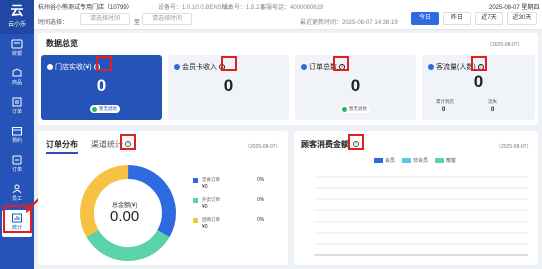 This screenshot has width=542, height=269. What do you see at coordinates (489, 18) in the screenshot?
I see `range-7days-button: 近7天` at bounding box center [489, 18].